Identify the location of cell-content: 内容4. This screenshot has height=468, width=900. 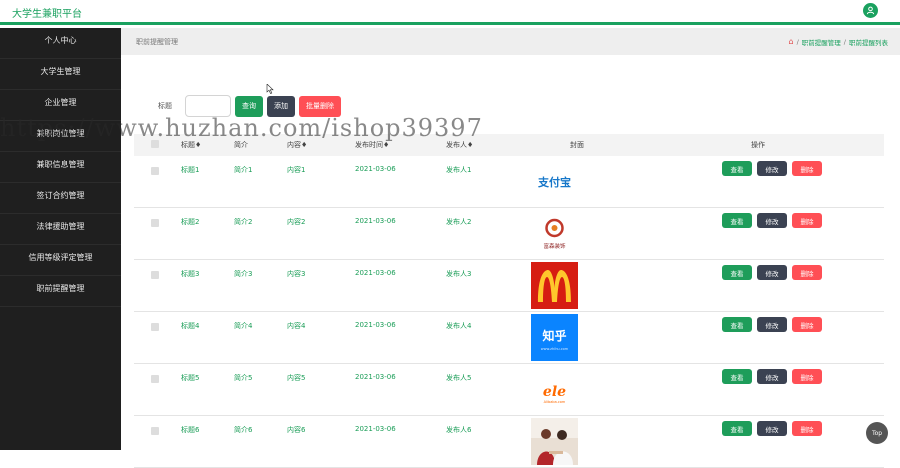
(296, 326).